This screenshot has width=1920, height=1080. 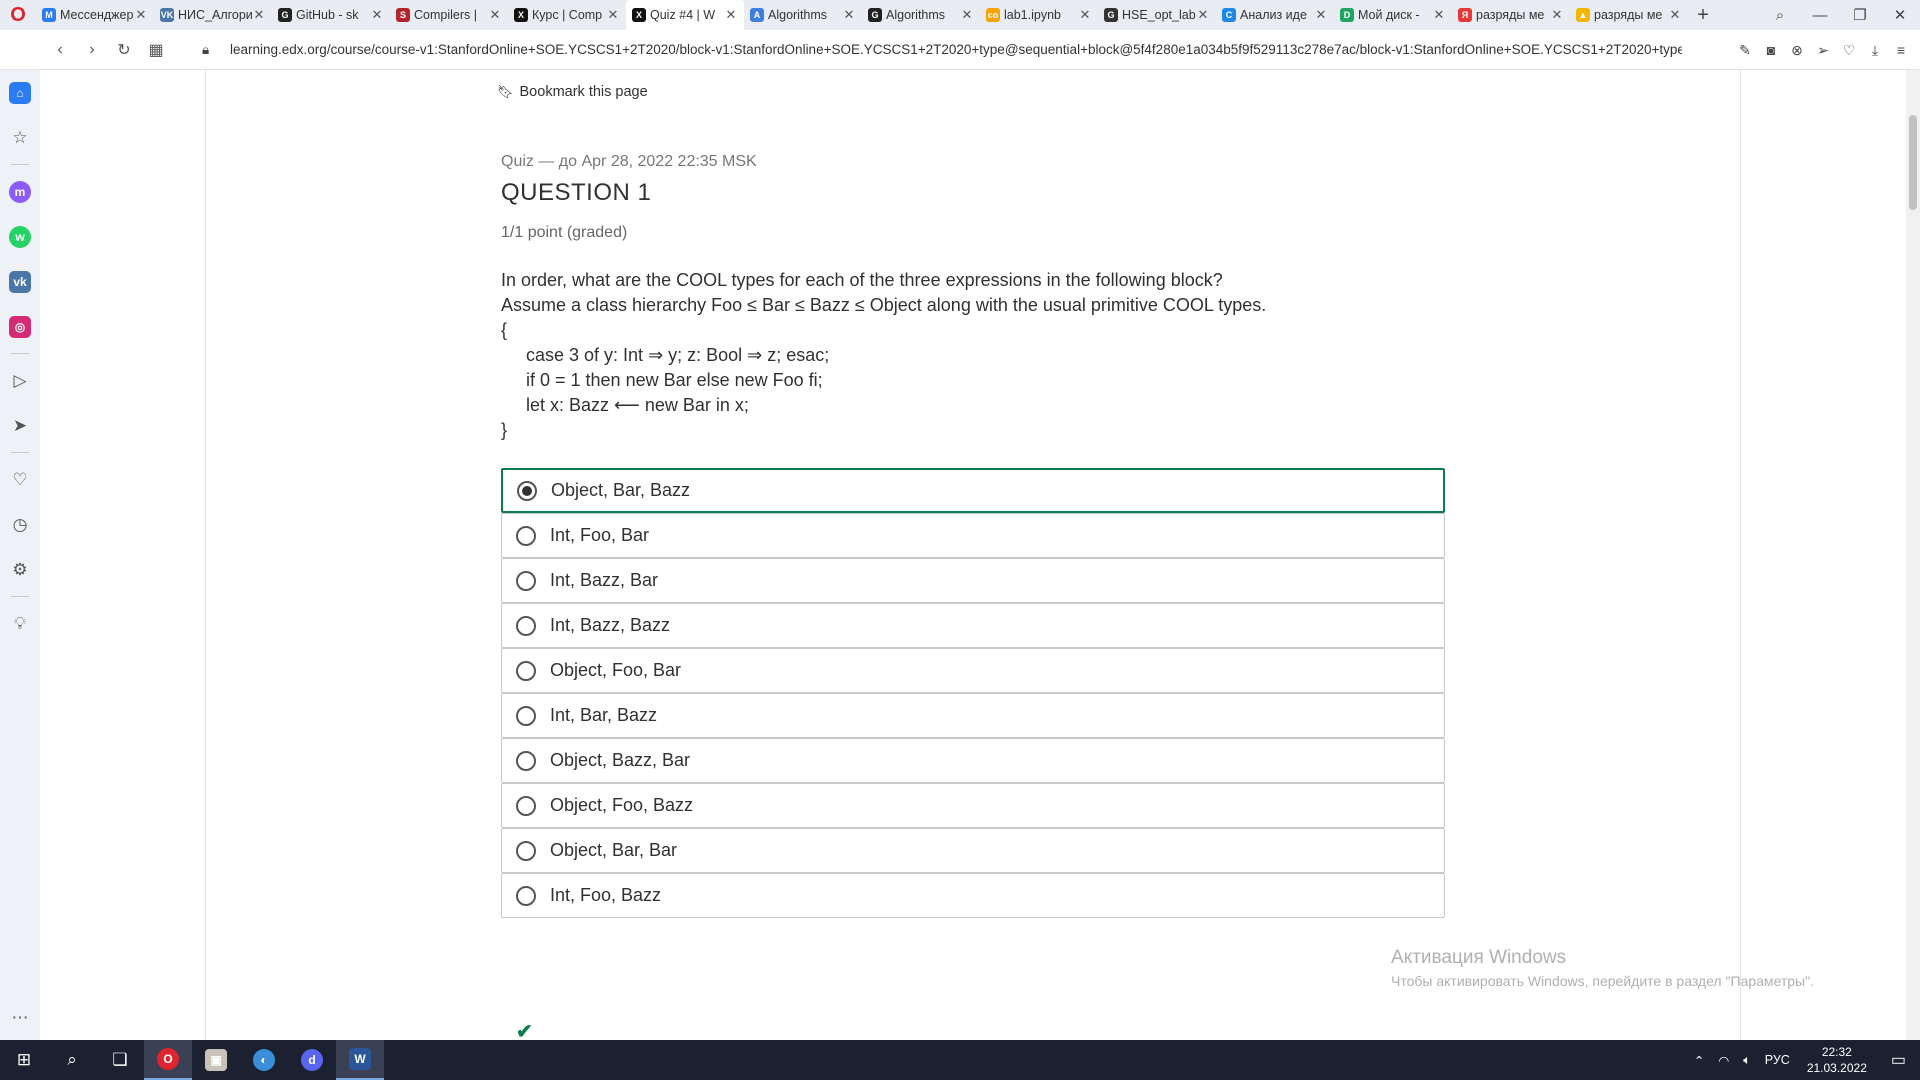 I want to click on answer-option: Int, Bar, Bazz, so click(x=973, y=715).